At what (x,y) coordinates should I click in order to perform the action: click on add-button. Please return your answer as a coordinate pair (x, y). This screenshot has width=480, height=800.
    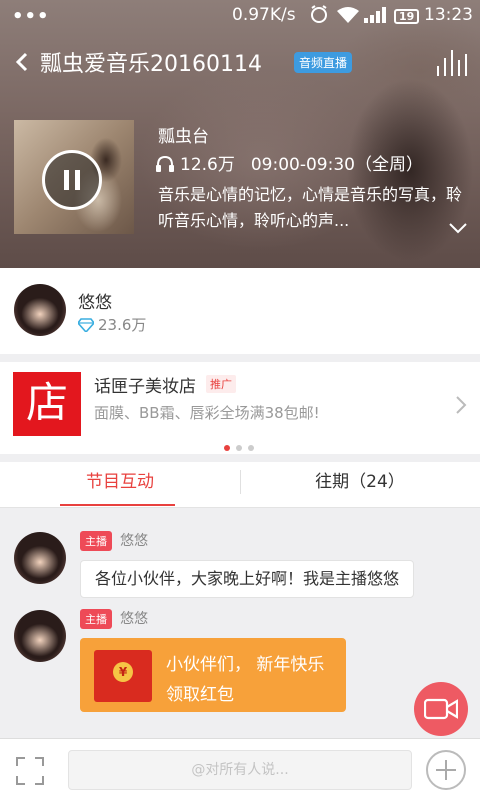
    Looking at the image, I should click on (446, 770).